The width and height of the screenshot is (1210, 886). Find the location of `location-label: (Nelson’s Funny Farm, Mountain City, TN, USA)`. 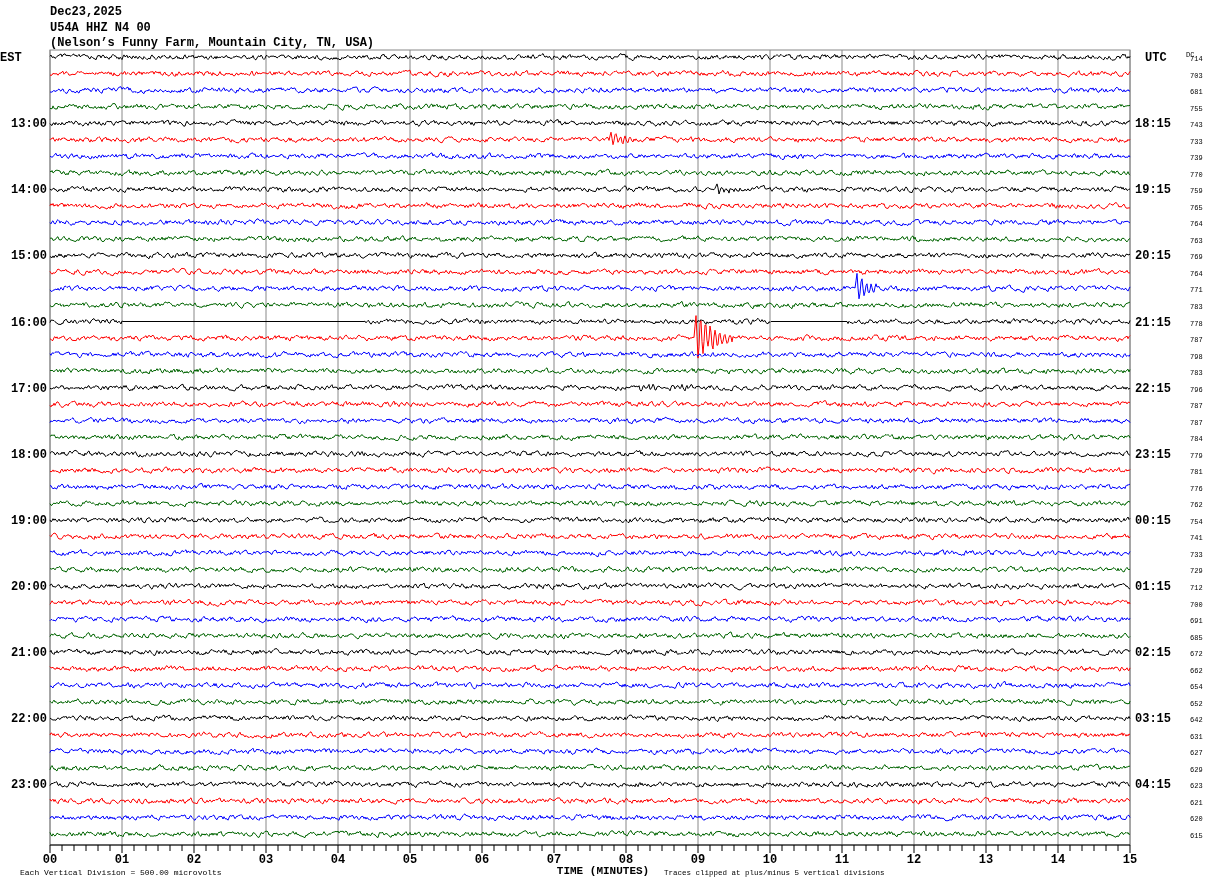

location-label: (Nelson’s Funny Farm, Mountain City, TN, USA) is located at coordinates (212, 43).